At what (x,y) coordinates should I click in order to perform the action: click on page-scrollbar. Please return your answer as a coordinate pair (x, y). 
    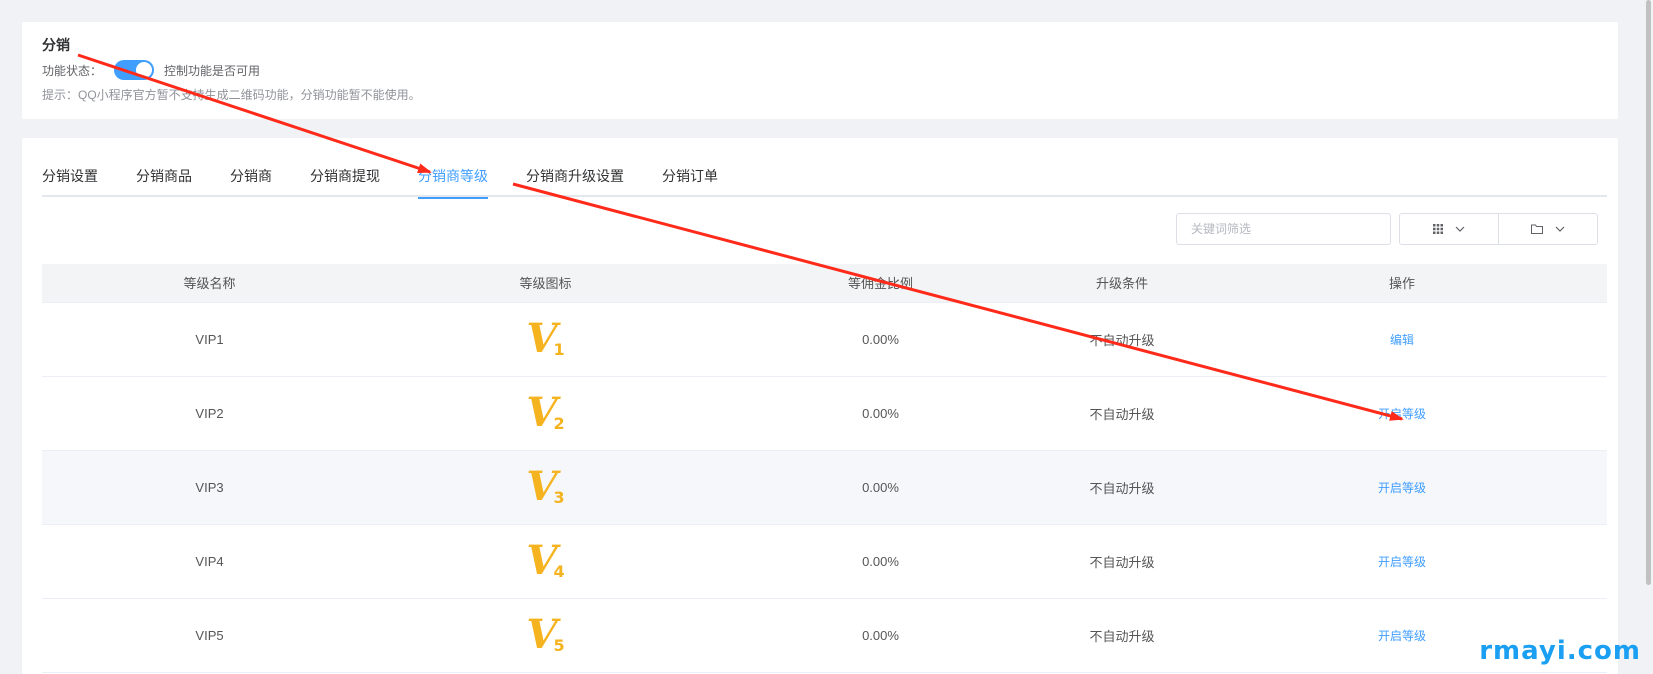
    Looking at the image, I should click on (1648, 337).